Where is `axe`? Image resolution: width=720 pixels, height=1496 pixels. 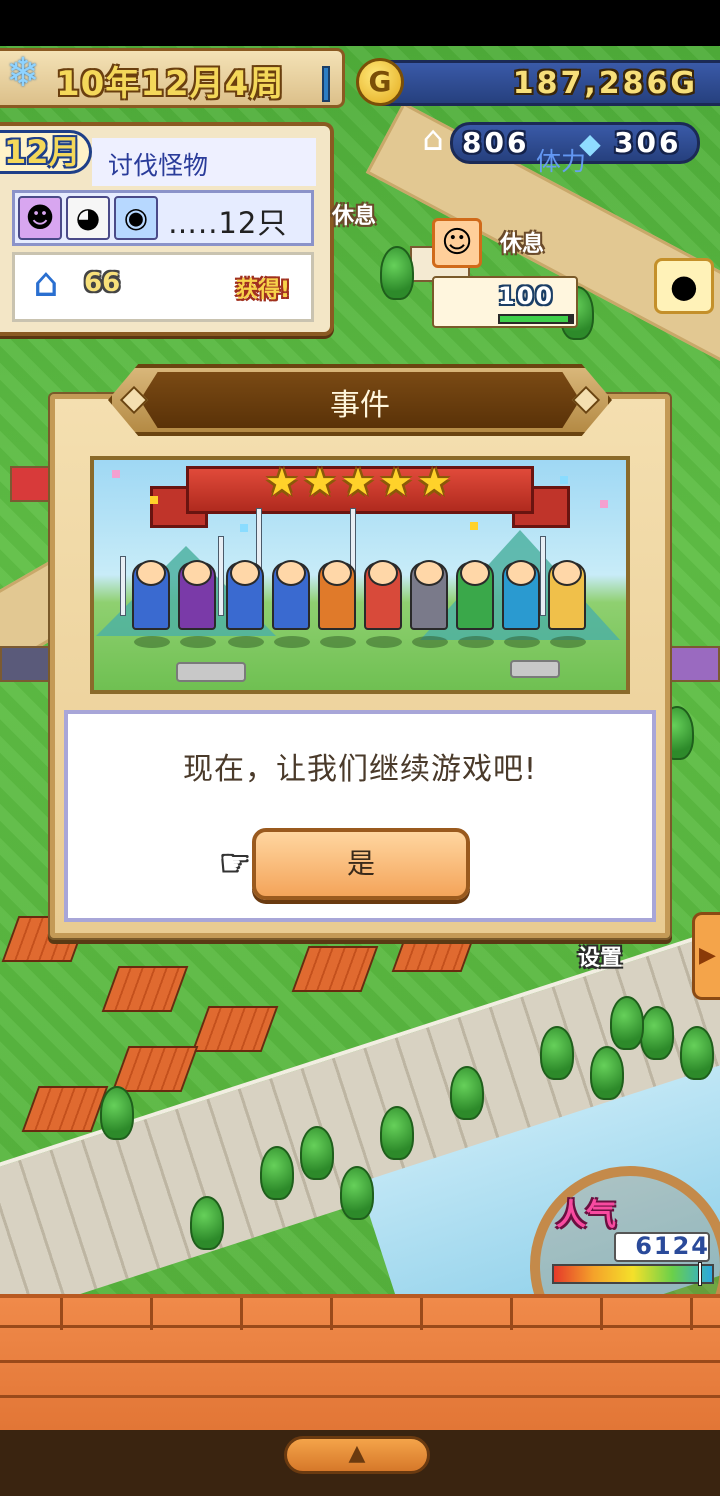 axe is located at coordinates (123, 586).